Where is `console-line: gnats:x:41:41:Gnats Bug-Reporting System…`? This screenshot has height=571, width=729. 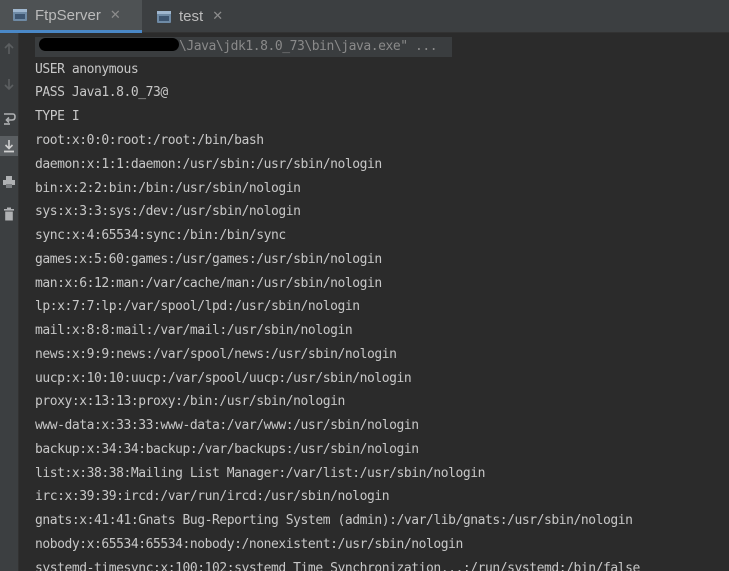
console-line: gnats:x:41:41:Gnats Bug-Reporting System… is located at coordinates (334, 520).